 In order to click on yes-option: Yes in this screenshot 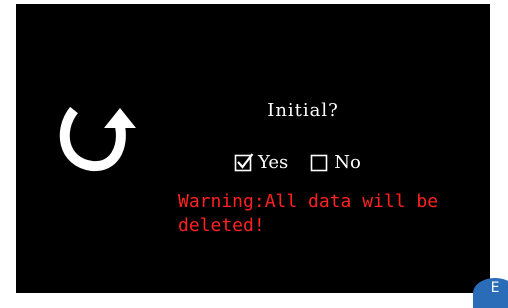, I will do `click(261, 162)`.